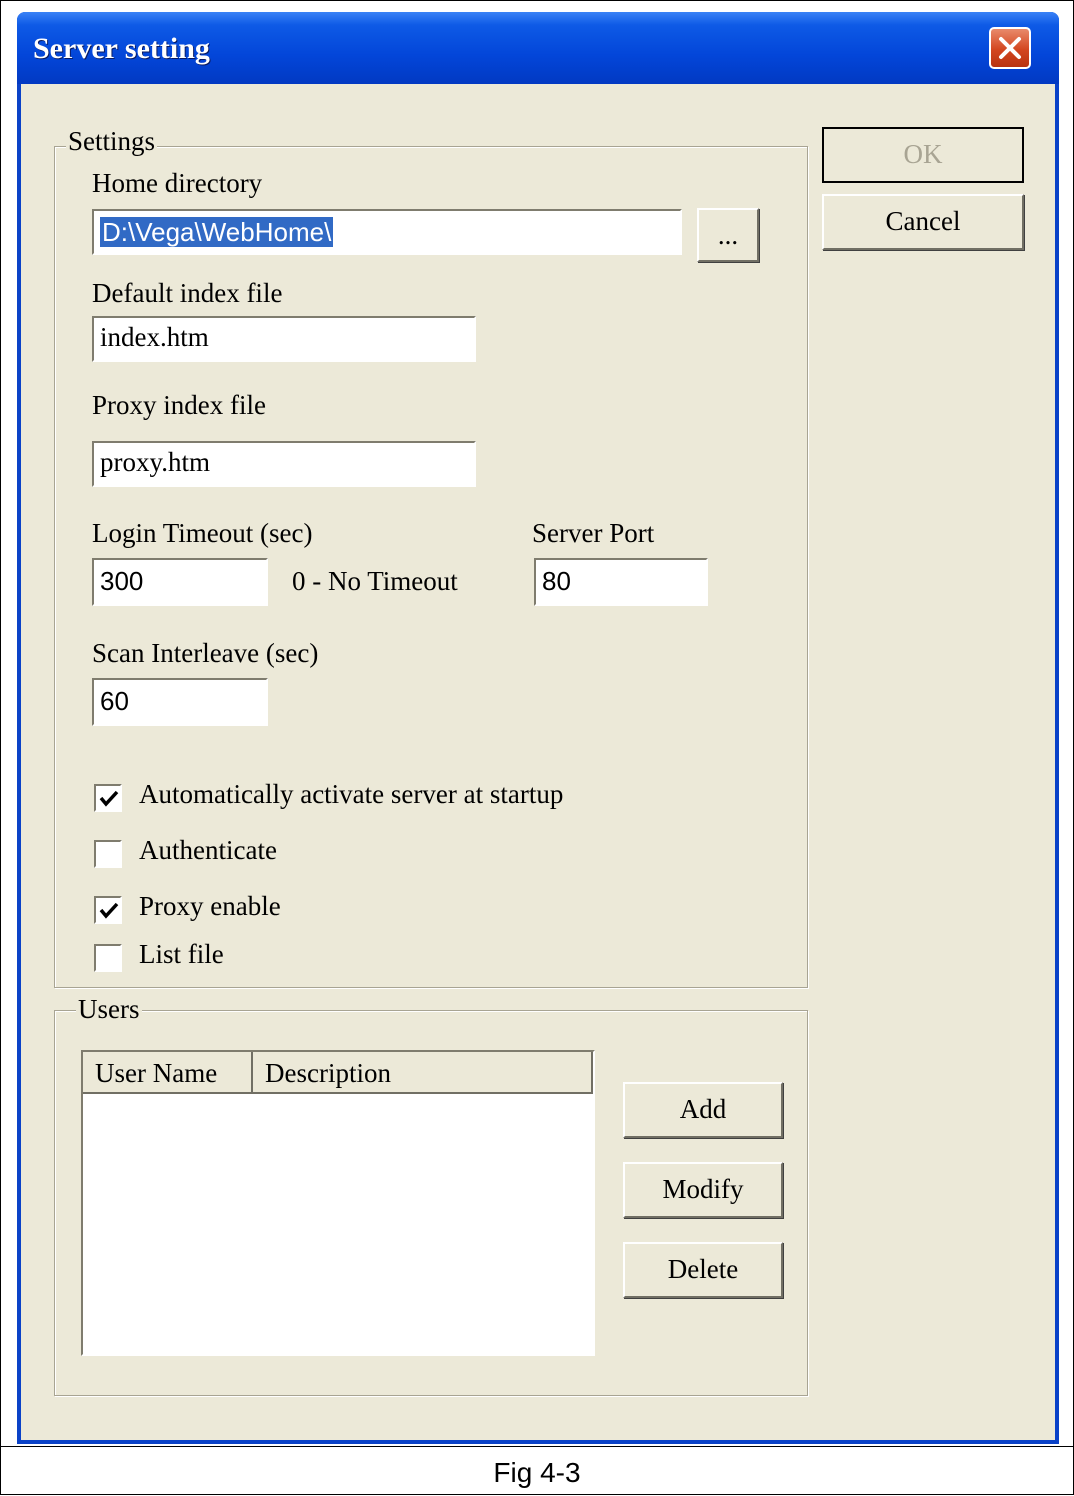  Describe the element at coordinates (387, 232) in the screenshot. I see `home-directory-input: D:\Vega\WebHome\` at that location.